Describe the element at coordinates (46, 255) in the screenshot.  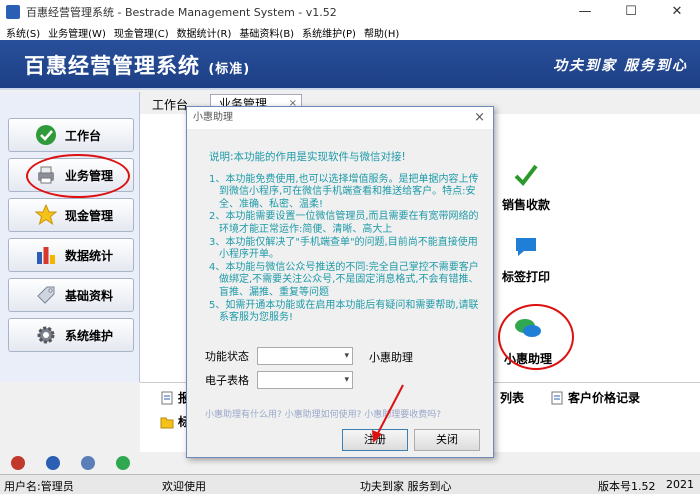
I see `bar-chart-icon` at that location.